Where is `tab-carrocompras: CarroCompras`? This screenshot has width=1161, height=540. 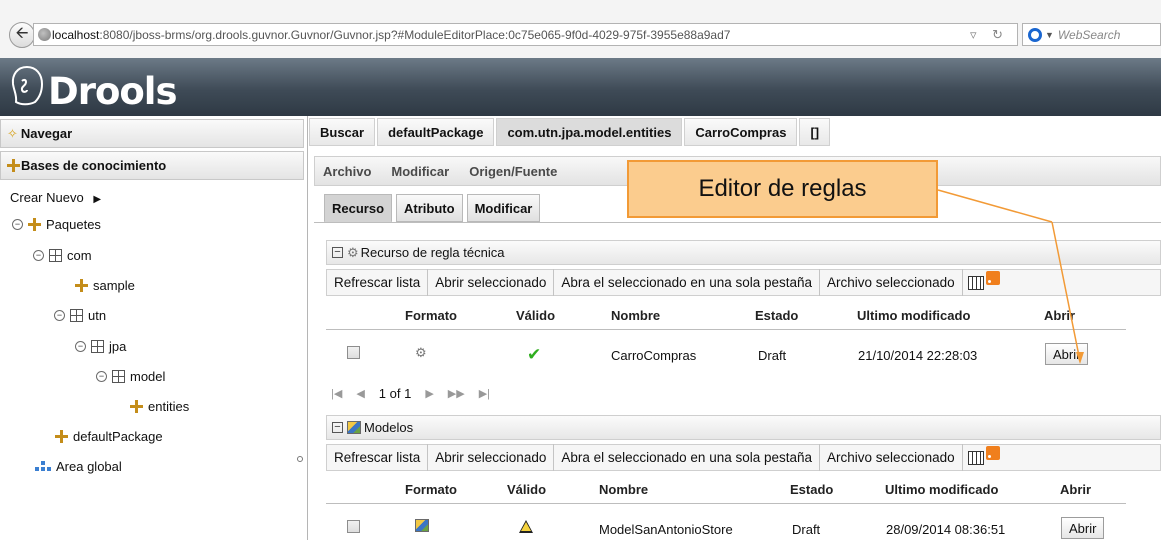
tab-carrocompras: CarroCompras is located at coordinates (741, 132).